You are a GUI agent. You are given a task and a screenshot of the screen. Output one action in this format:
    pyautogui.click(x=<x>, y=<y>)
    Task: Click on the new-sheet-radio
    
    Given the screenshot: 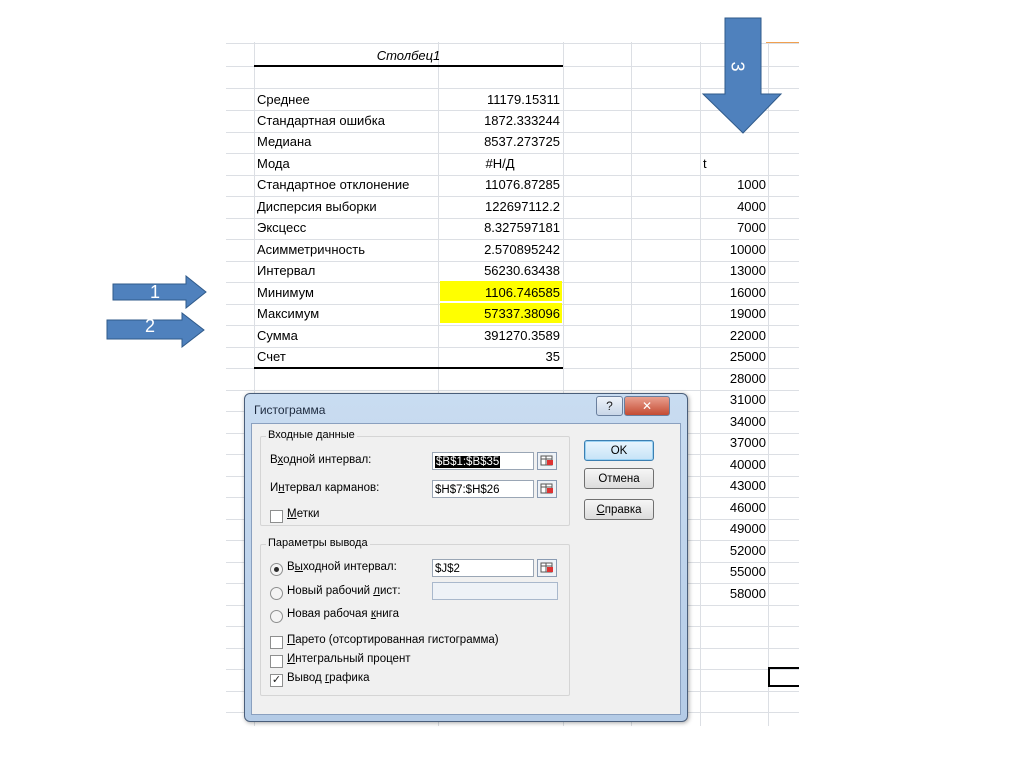 What is the action you would take?
    pyautogui.click(x=276, y=593)
    